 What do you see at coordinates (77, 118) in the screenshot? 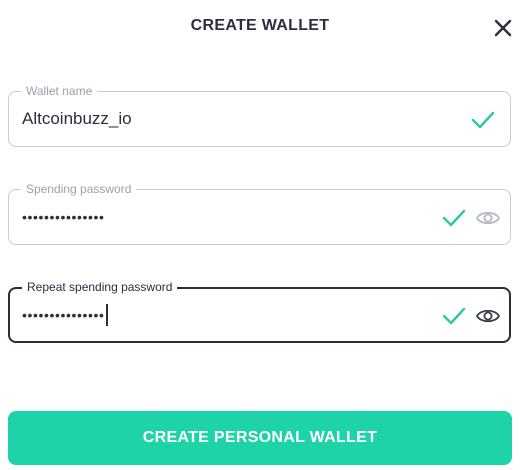
I see `wallet-name-value: Altcoinbuzz_io` at bounding box center [77, 118].